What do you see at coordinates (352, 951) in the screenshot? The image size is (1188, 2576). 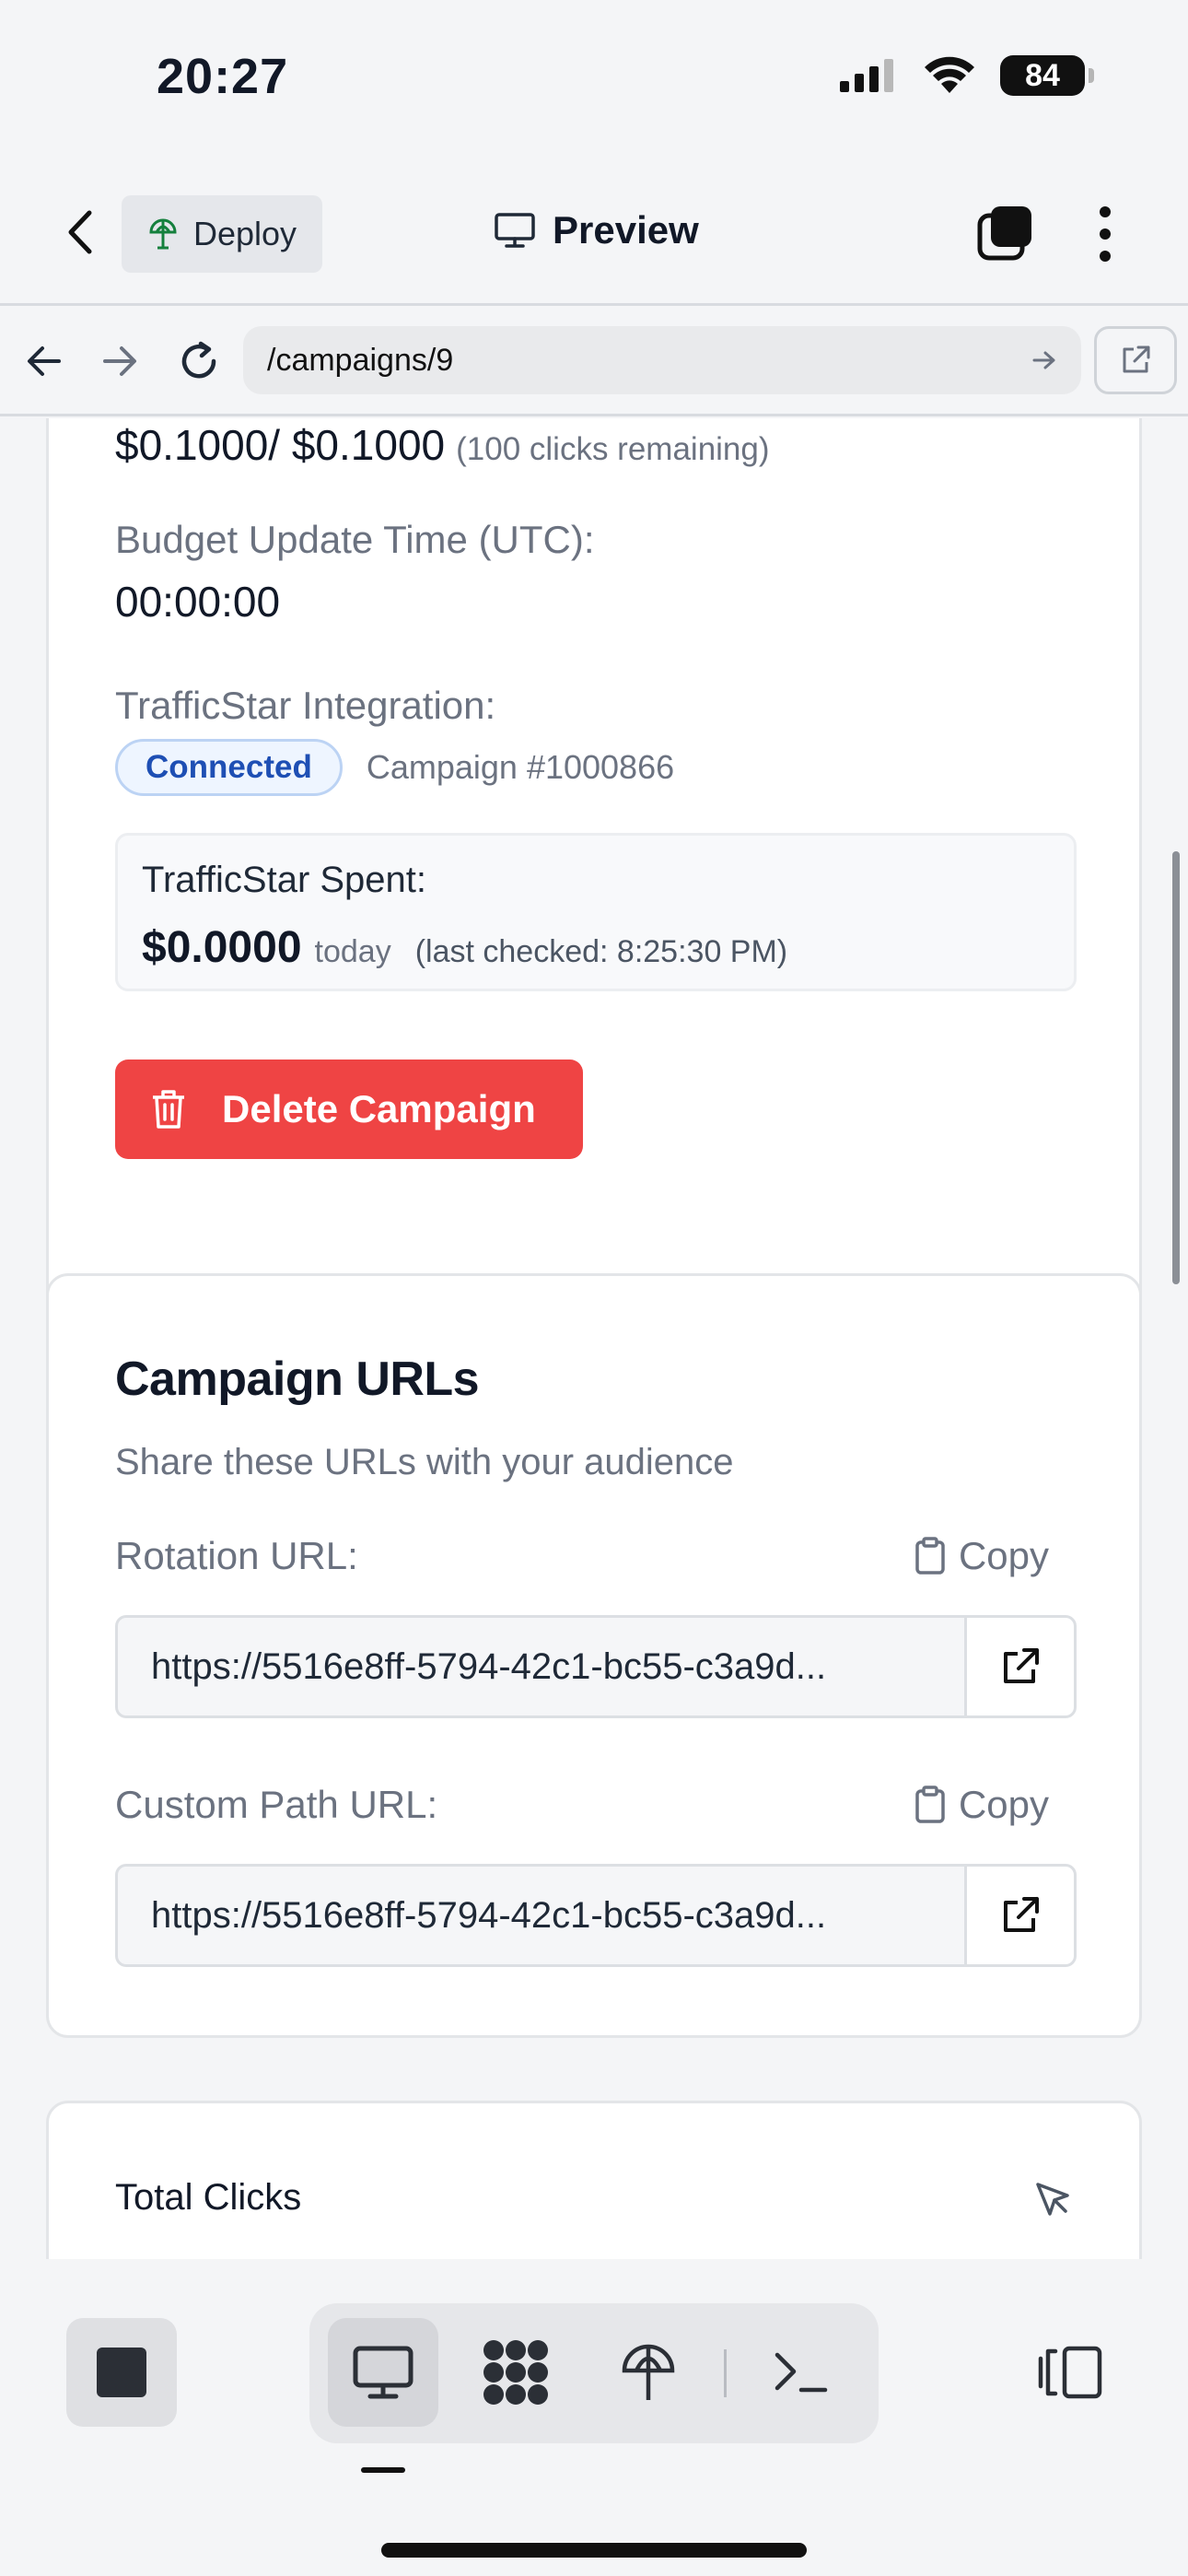 I see `spent-period: today` at bounding box center [352, 951].